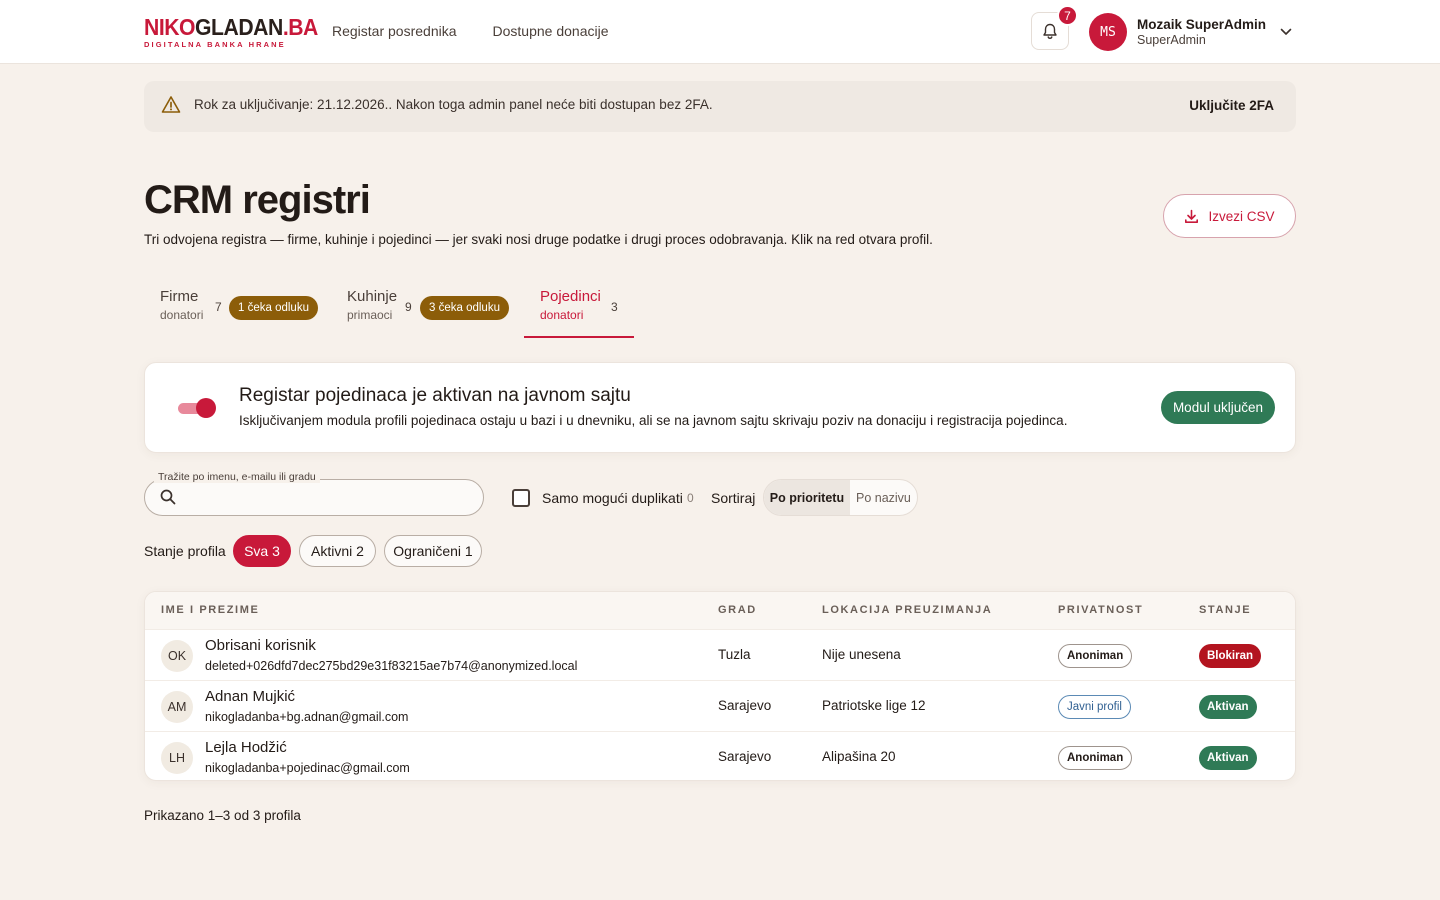 This screenshot has height=900, width=1440. I want to click on row-email: nikogladanba+pojedinac@gmail.com, so click(307, 768).